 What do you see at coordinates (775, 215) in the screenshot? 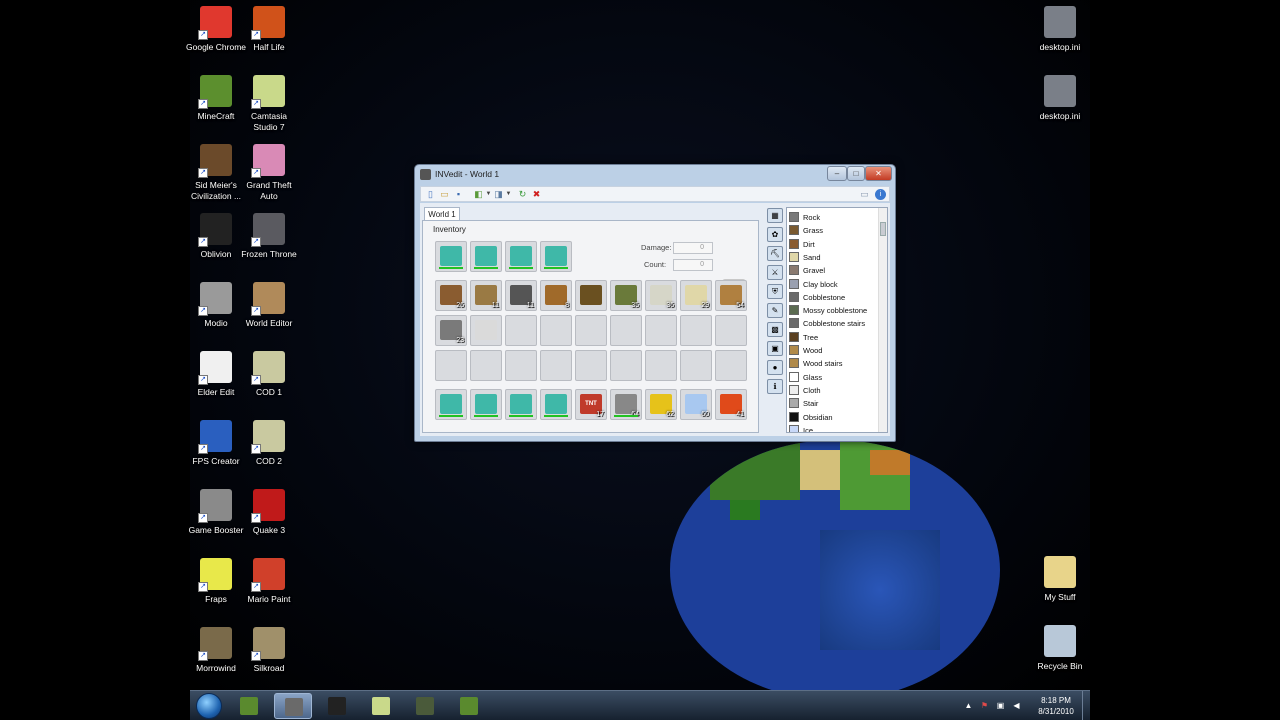
I see `block-category-icon: ▦` at bounding box center [775, 215].